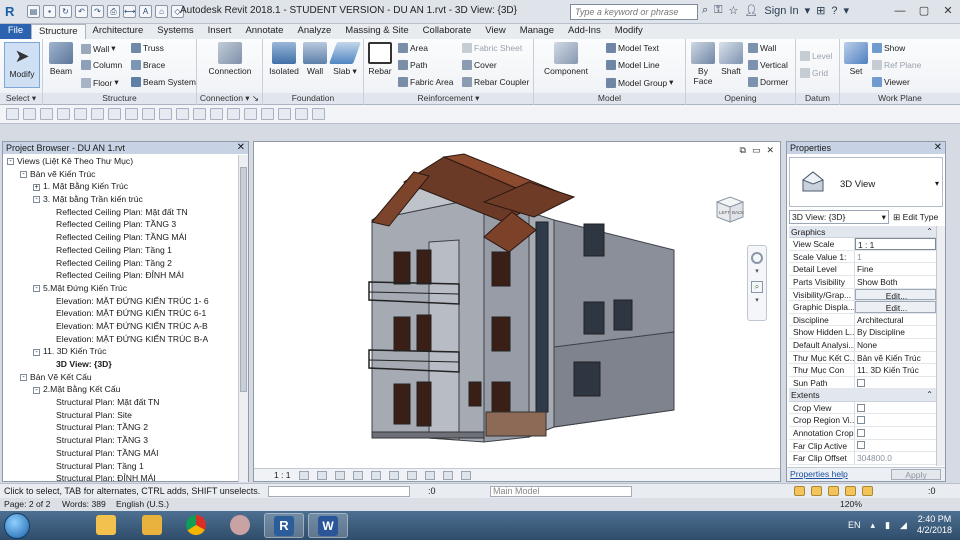 Image resolution: width=960 pixels, height=540 pixels. What do you see at coordinates (413, 48) in the screenshot?
I see `area-reinforcement-button: Area` at bounding box center [413, 48].